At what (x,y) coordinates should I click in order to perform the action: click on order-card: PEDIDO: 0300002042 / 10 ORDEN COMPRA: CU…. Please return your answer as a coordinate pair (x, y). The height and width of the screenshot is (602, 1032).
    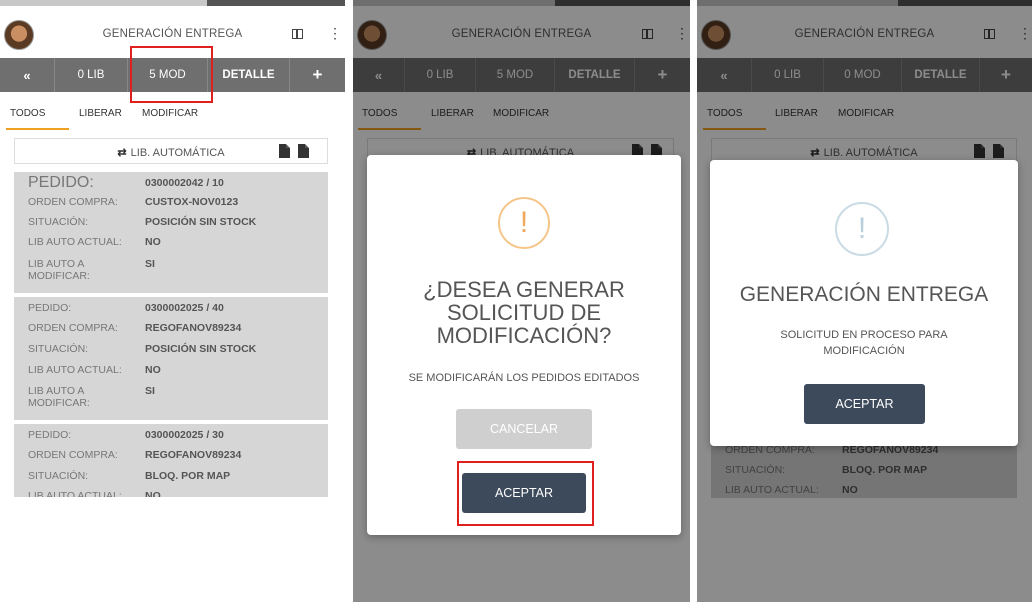
    Looking at the image, I should click on (171, 232).